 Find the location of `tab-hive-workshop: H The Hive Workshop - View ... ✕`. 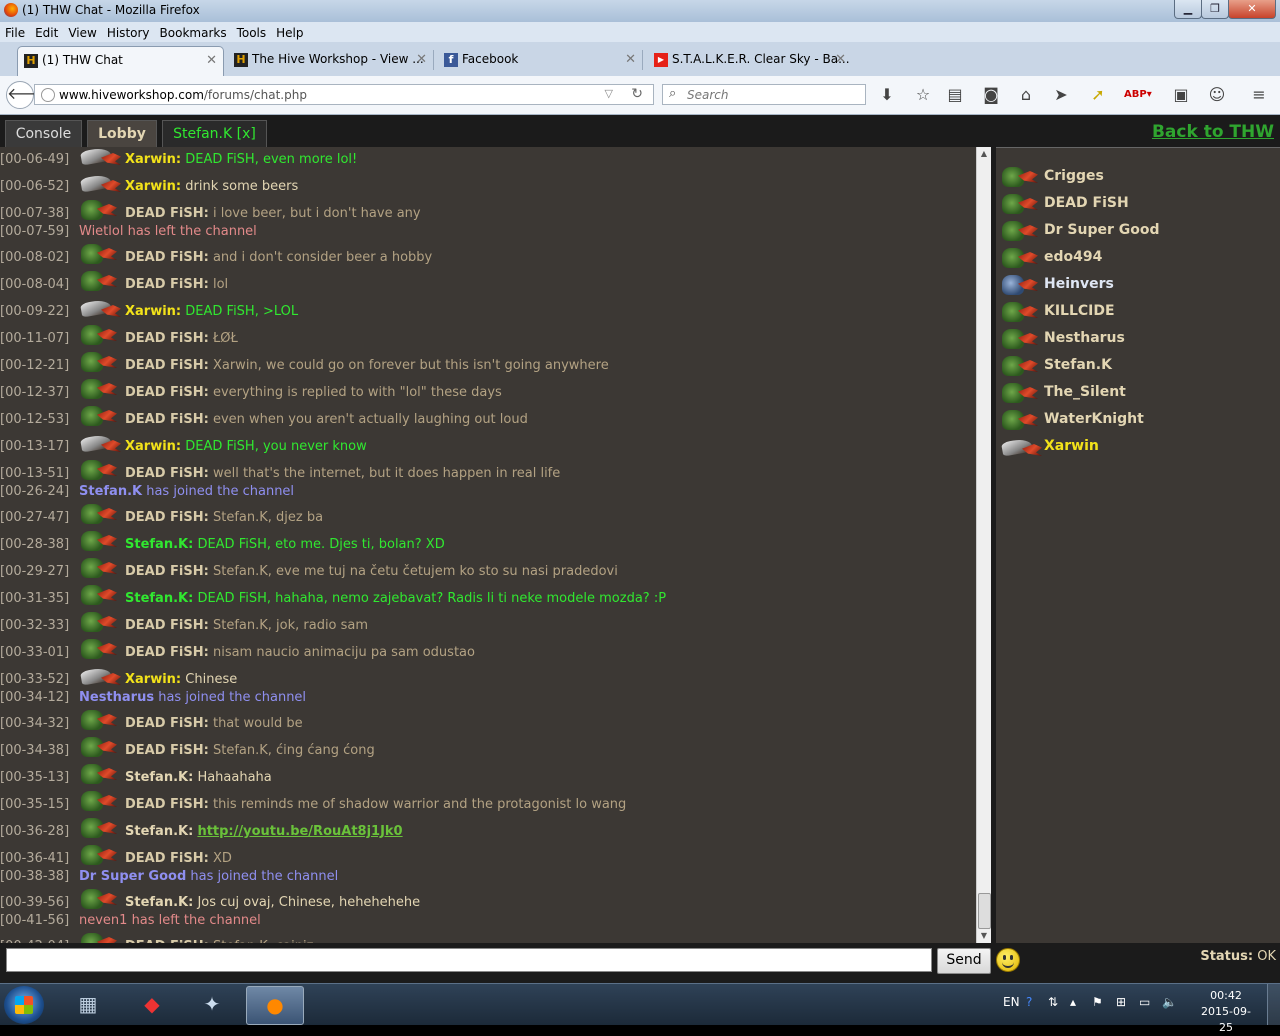

tab-hive-workshop: H The Hive Workshop - View ... ✕ is located at coordinates (331, 61).